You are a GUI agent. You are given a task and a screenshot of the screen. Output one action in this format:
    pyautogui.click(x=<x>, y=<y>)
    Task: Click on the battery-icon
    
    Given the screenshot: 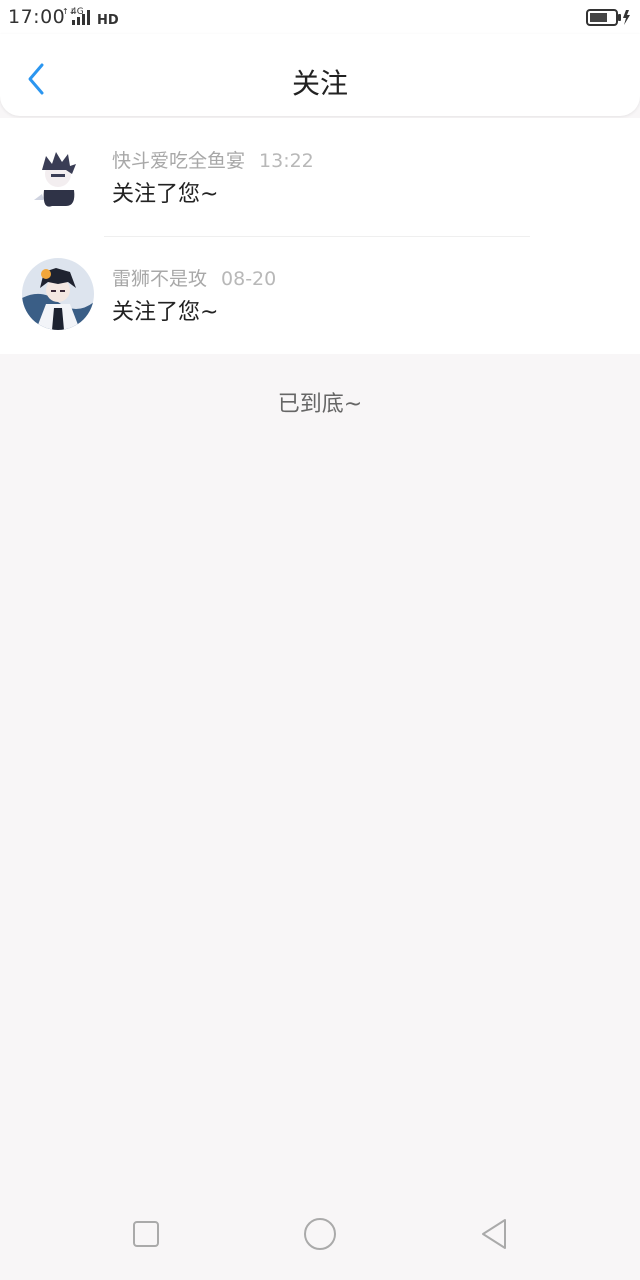 What is the action you would take?
    pyautogui.click(x=609, y=19)
    